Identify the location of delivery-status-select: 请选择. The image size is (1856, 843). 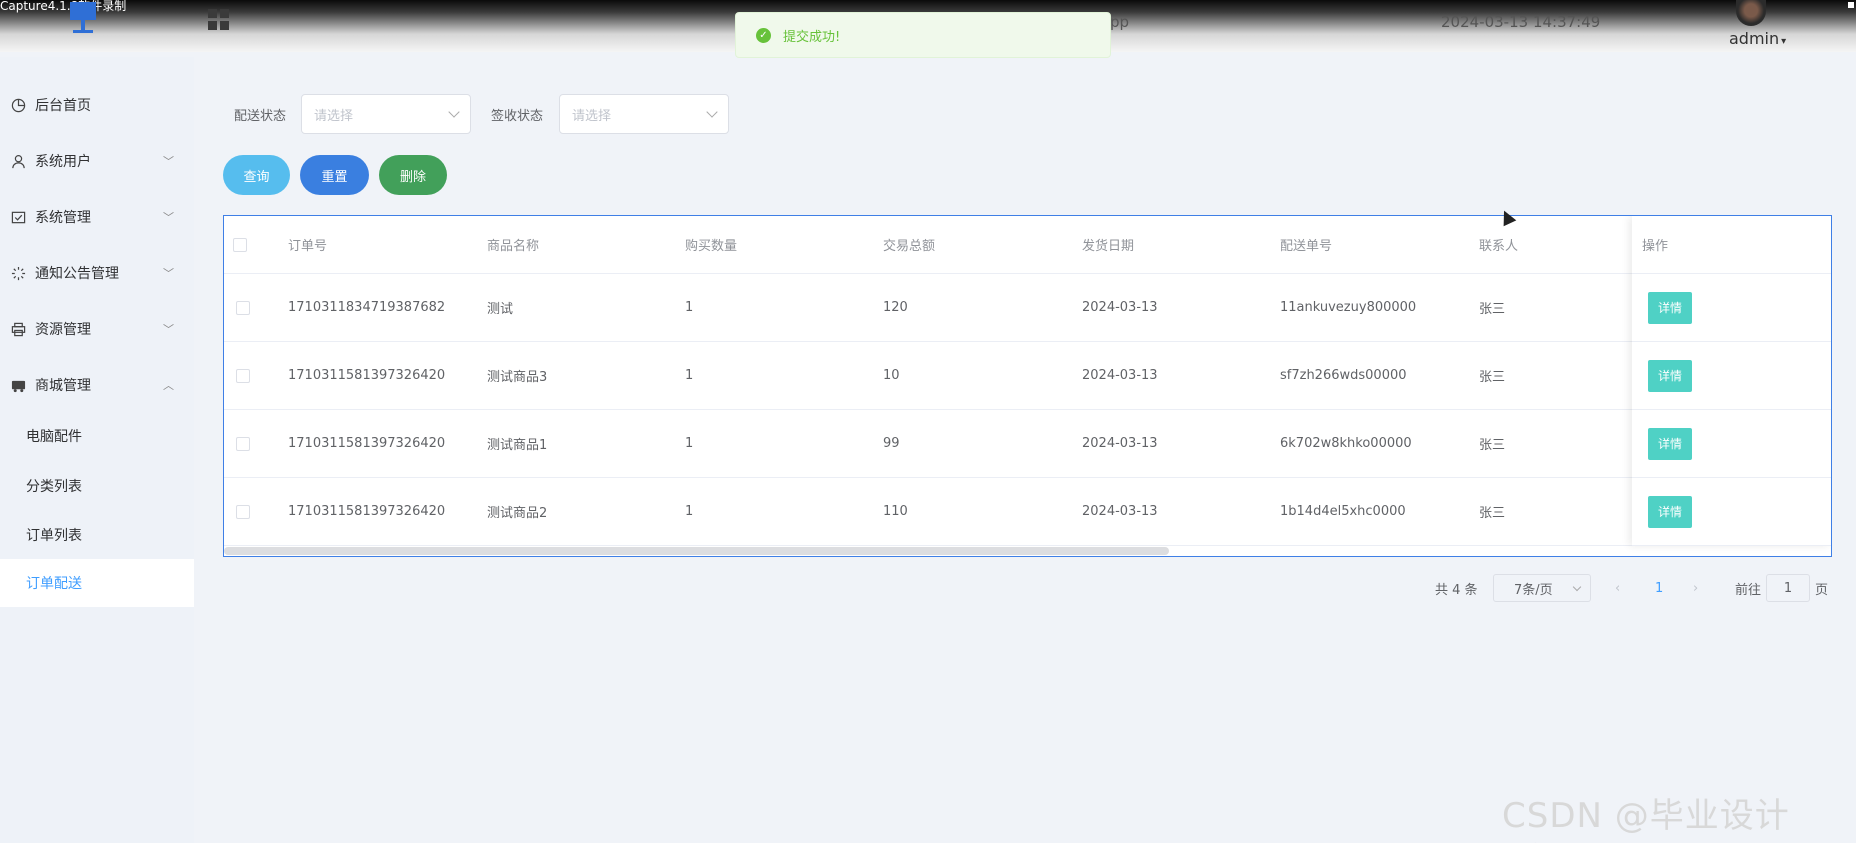
(386, 114).